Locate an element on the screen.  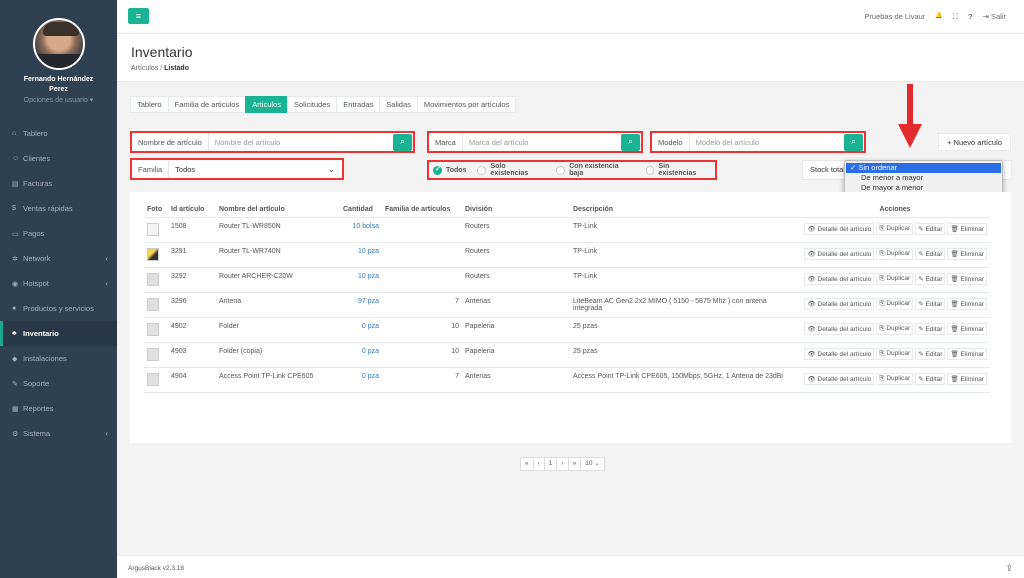
page-last: » is located at coordinates (574, 464).